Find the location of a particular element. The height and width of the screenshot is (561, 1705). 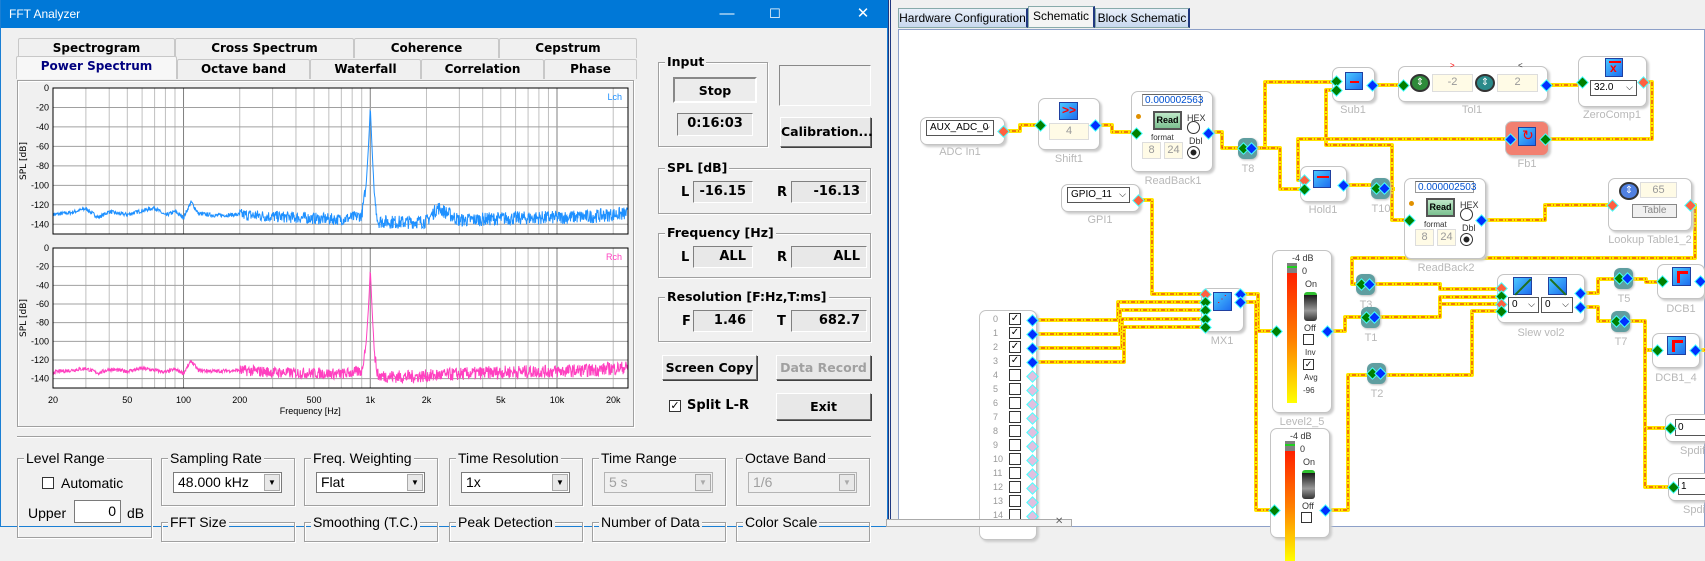

frequency-title: Frequency [Hz] is located at coordinates (720, 232).